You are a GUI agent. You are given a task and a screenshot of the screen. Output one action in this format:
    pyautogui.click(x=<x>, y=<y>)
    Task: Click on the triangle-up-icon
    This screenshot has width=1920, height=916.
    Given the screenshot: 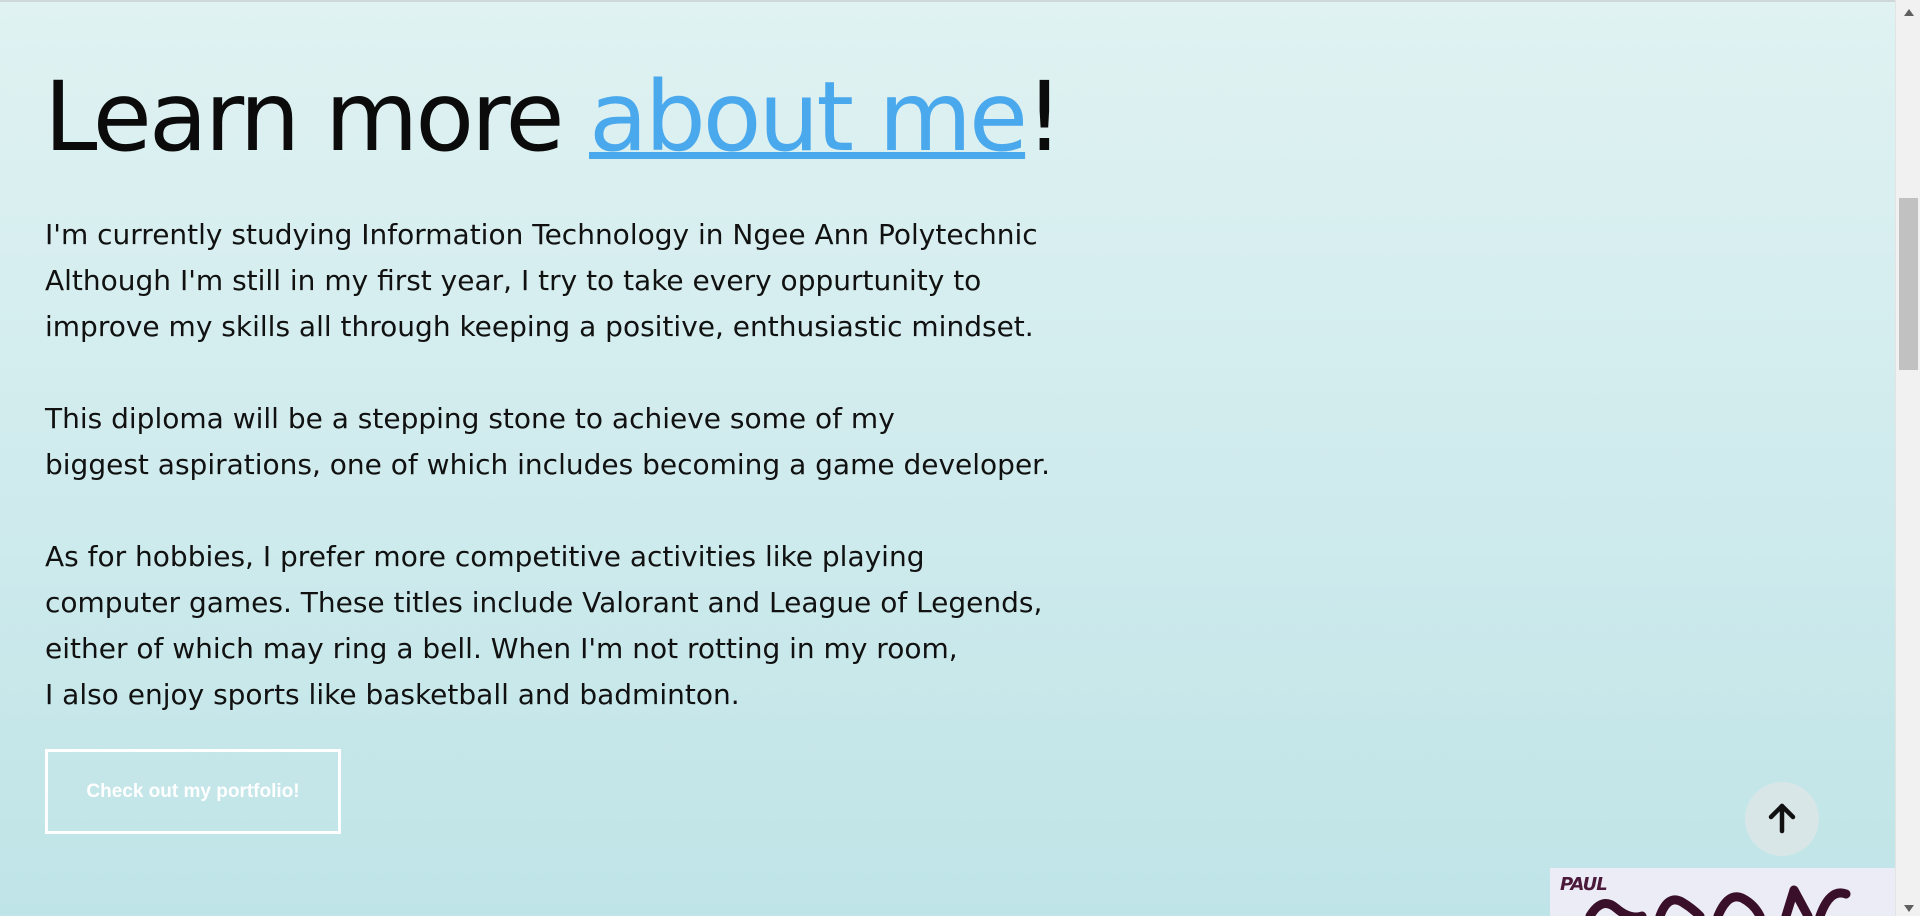 What is the action you would take?
    pyautogui.click(x=1908, y=10)
    